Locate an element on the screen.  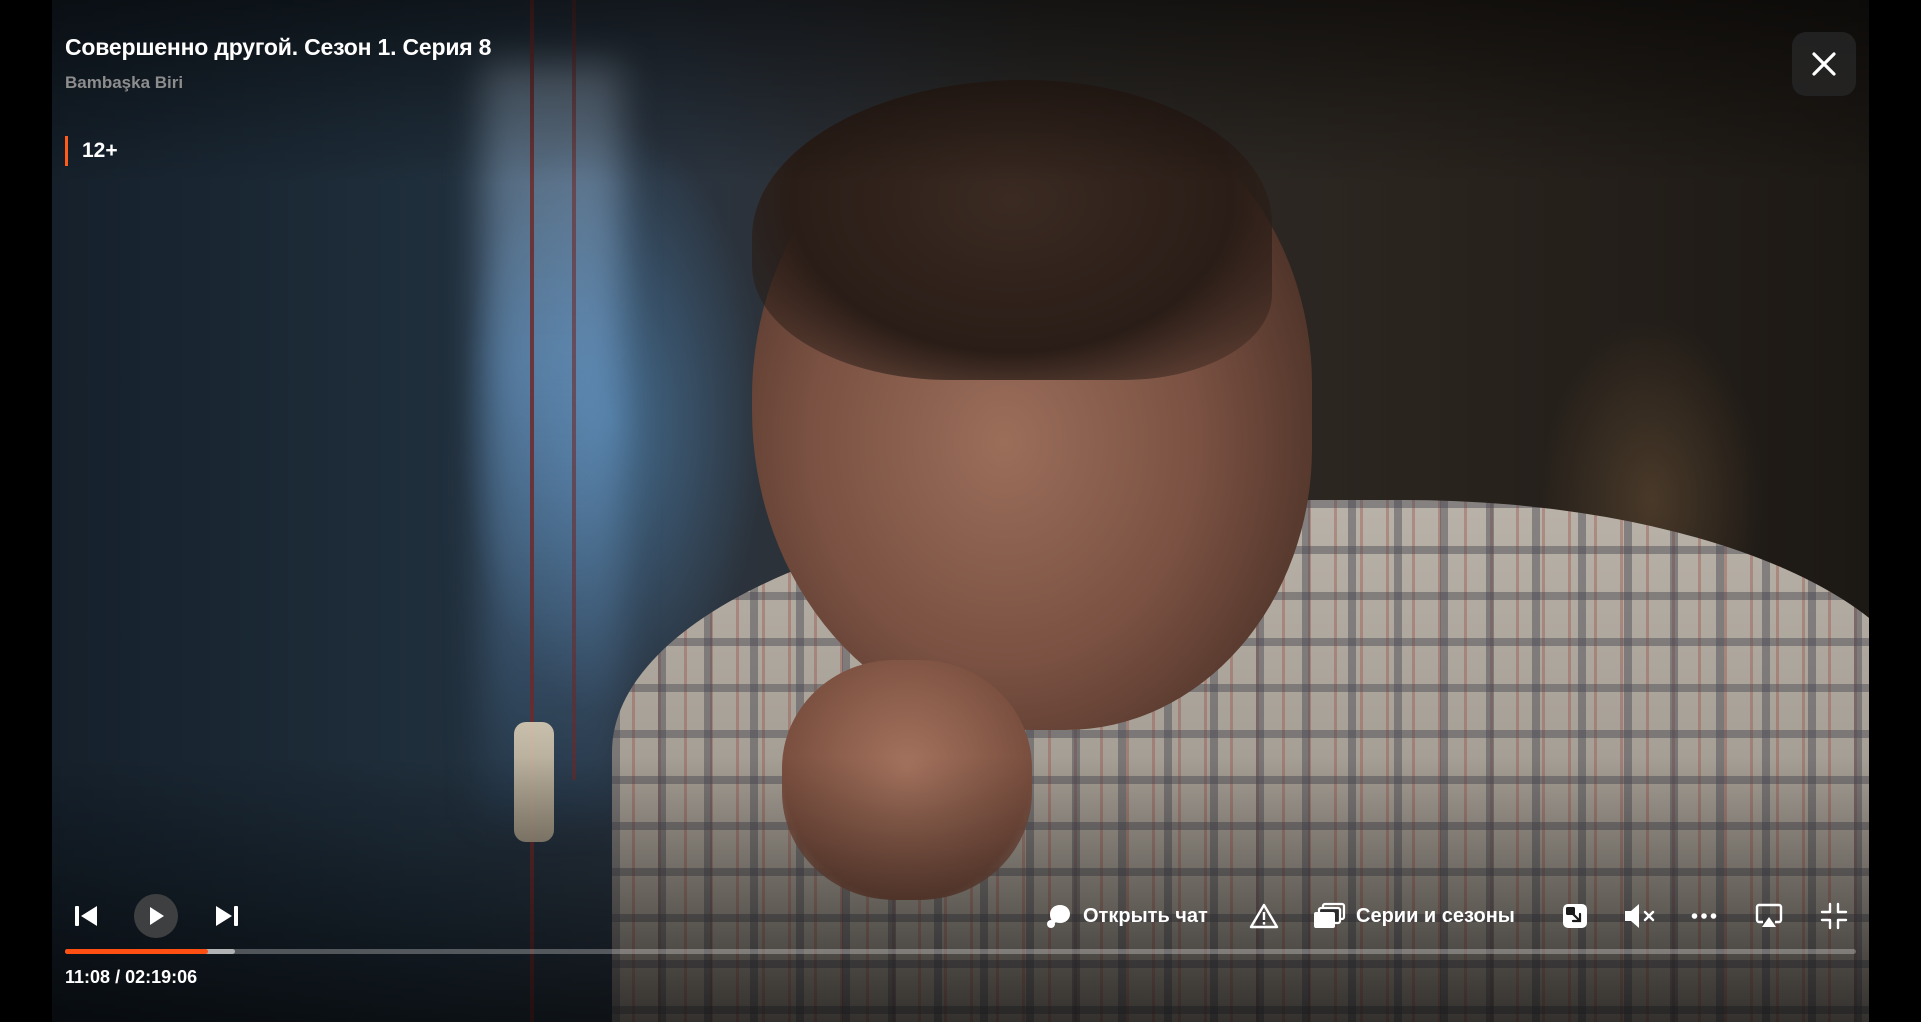
more-options-icon is located at coordinates (1704, 916).